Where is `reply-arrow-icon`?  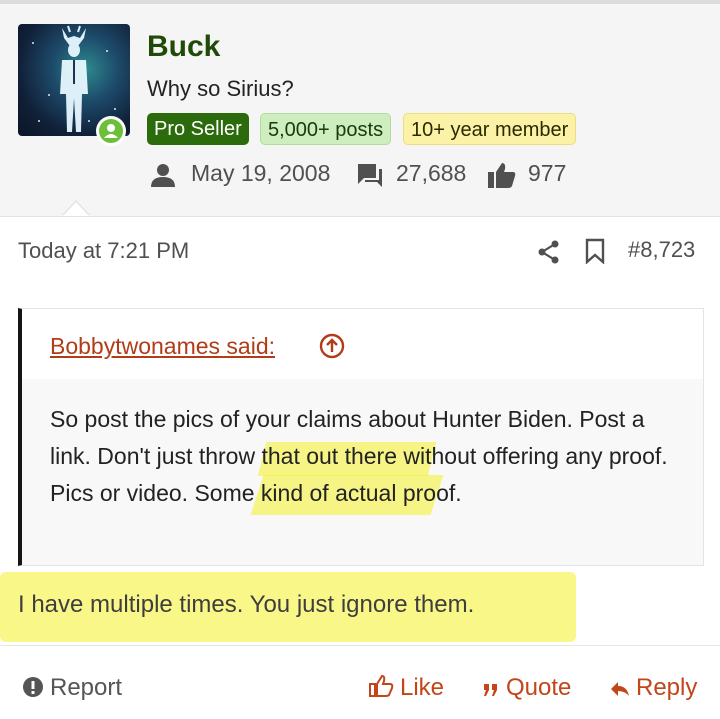
reply-arrow-icon is located at coordinates (620, 689).